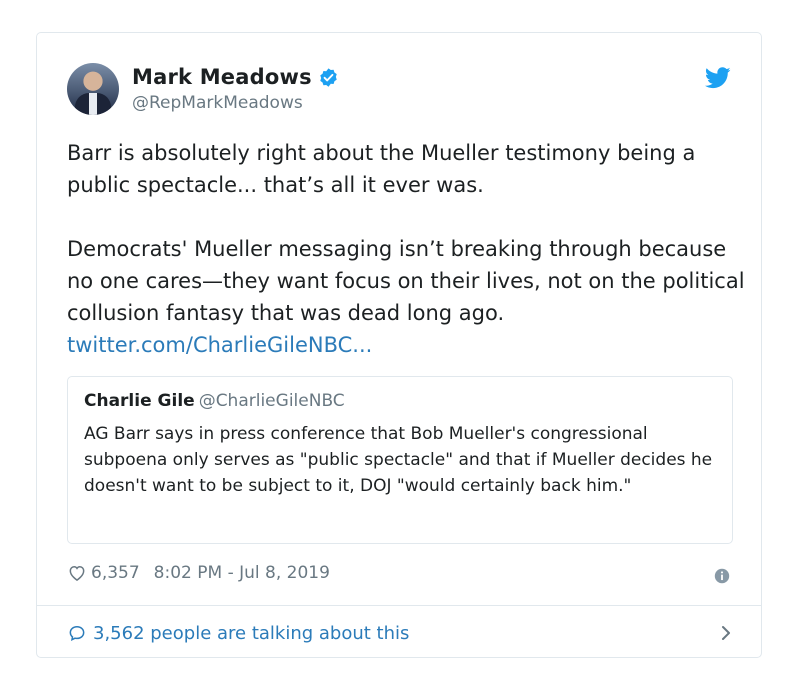 The image size is (799, 700). I want to click on verified-badge-icon, so click(328, 77).